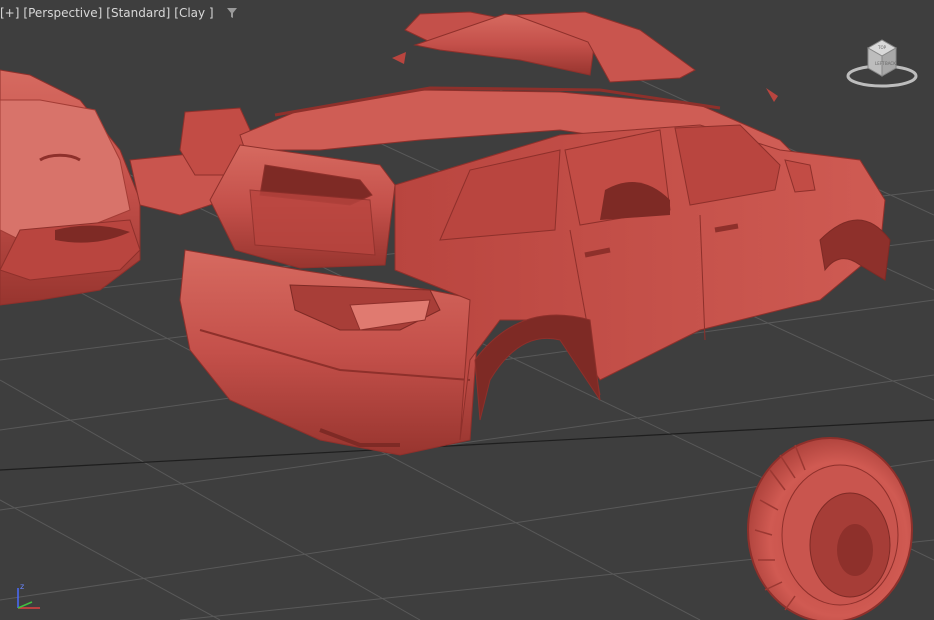 The height and width of the screenshot is (620, 934). What do you see at coordinates (9, 13) in the screenshot?
I see `viewport-general-menu: [+]` at bounding box center [9, 13].